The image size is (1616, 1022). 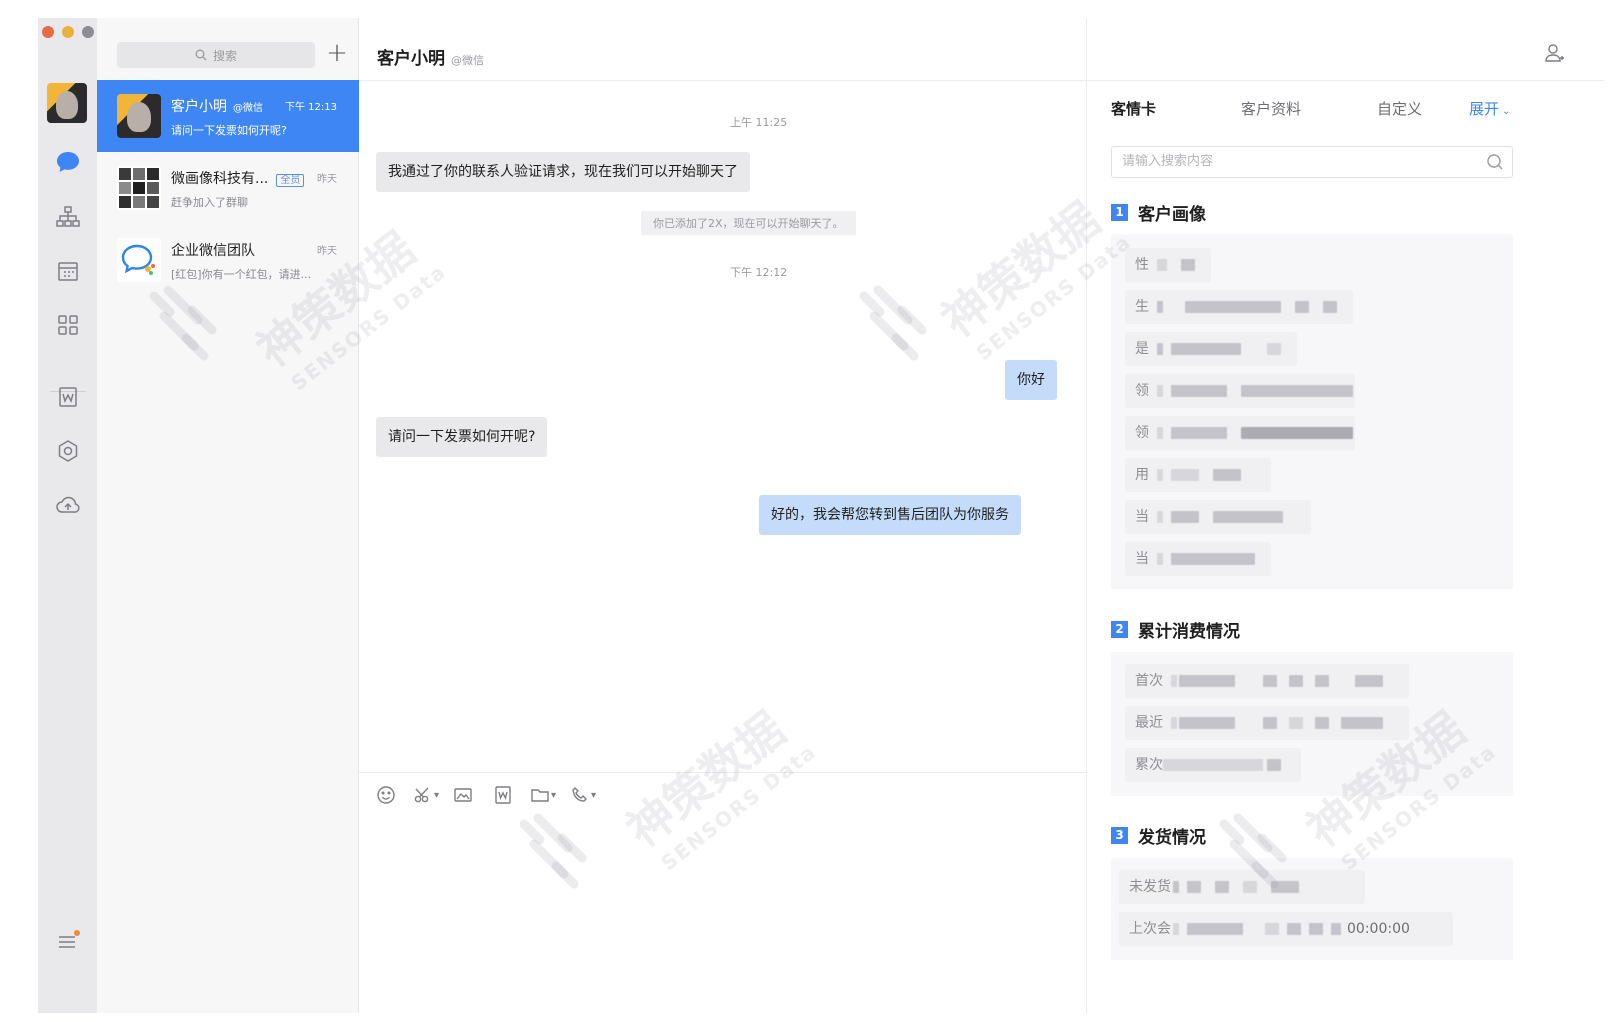 I want to click on wecom-team-avatar, so click(x=139, y=260).